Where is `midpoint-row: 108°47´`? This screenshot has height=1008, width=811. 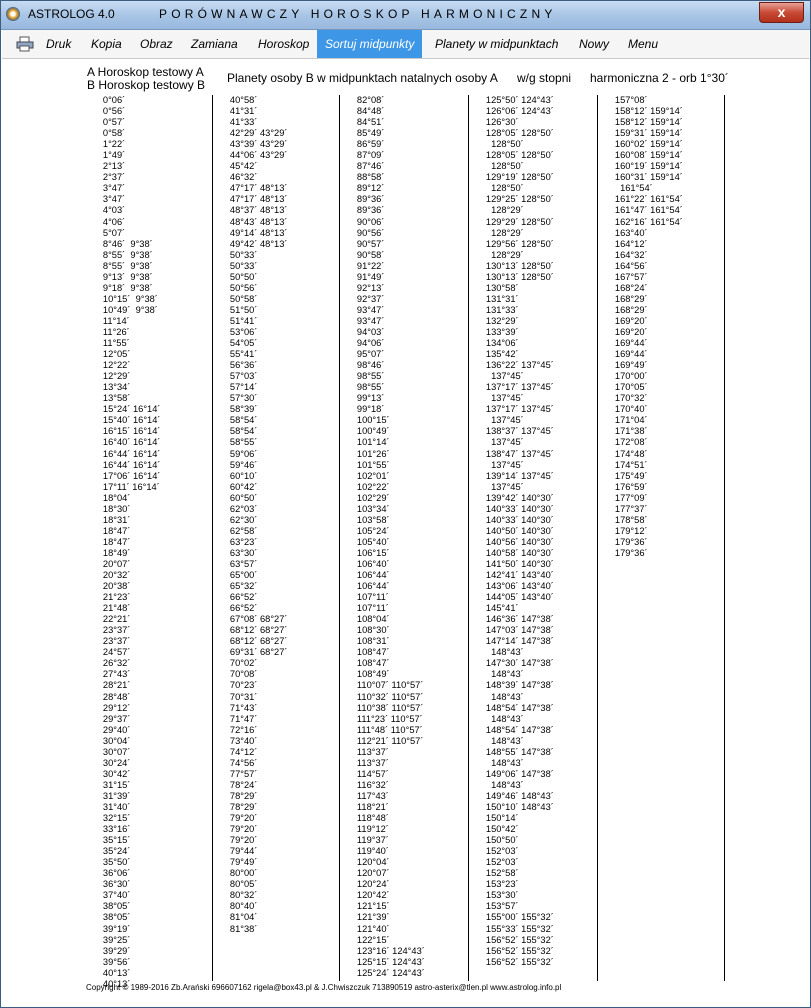 midpoint-row: 108°47´ is located at coordinates (367, 652).